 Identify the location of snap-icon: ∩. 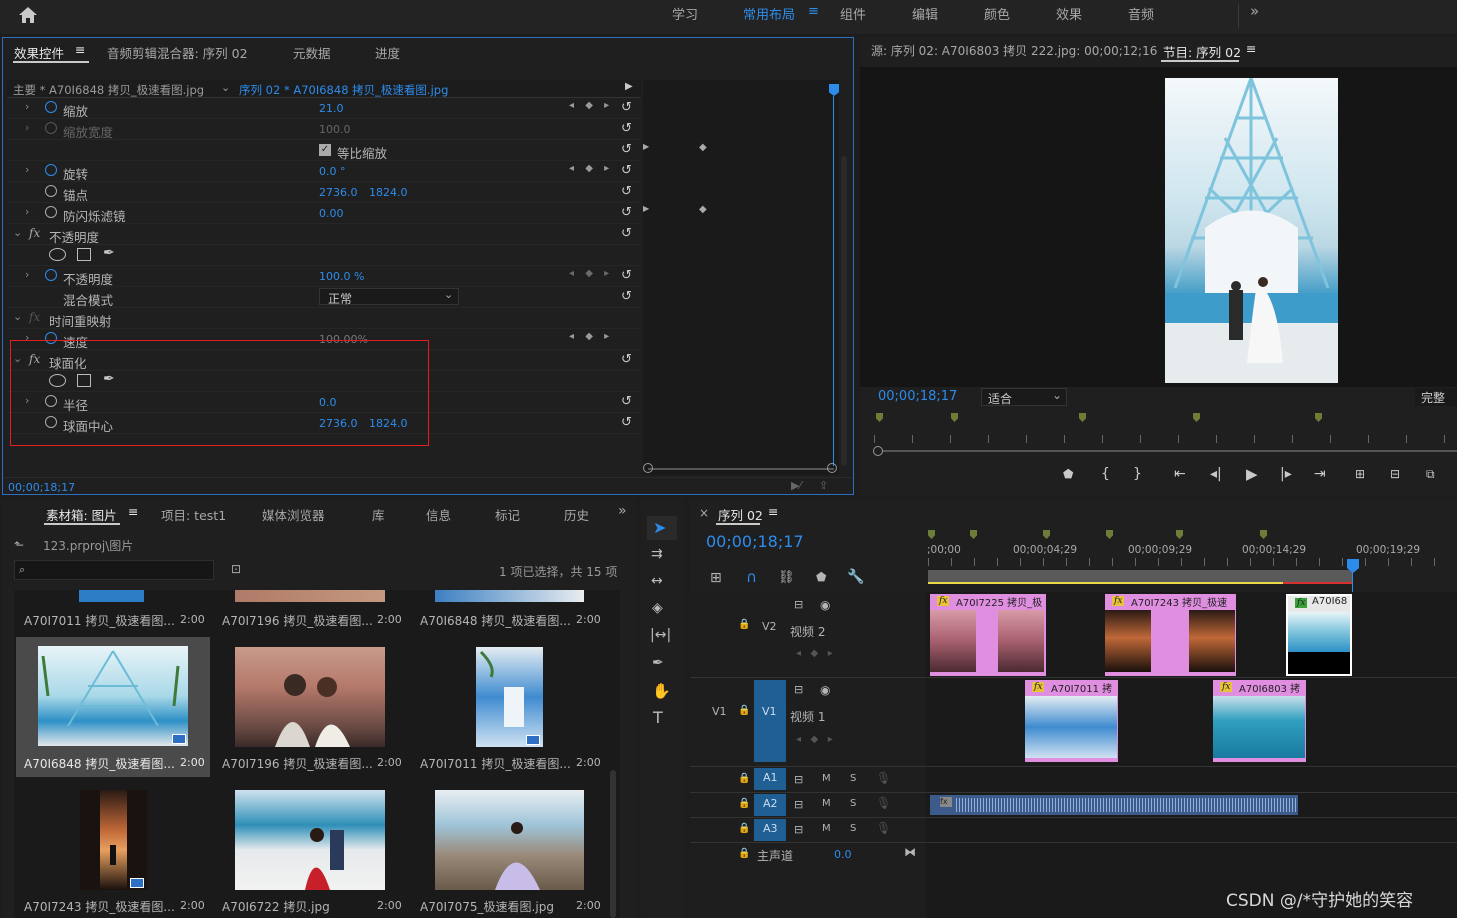
(751, 577).